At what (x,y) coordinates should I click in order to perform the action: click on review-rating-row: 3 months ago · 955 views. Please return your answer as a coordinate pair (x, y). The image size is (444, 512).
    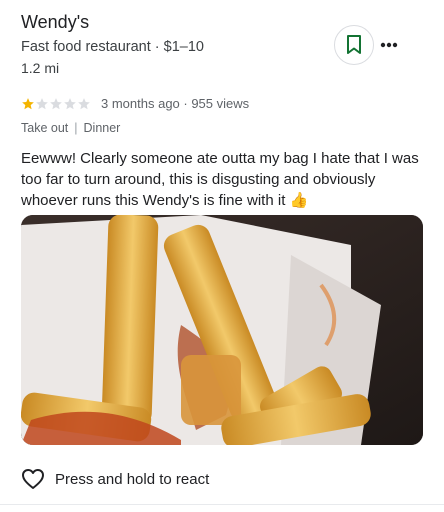
    Looking at the image, I should click on (135, 103).